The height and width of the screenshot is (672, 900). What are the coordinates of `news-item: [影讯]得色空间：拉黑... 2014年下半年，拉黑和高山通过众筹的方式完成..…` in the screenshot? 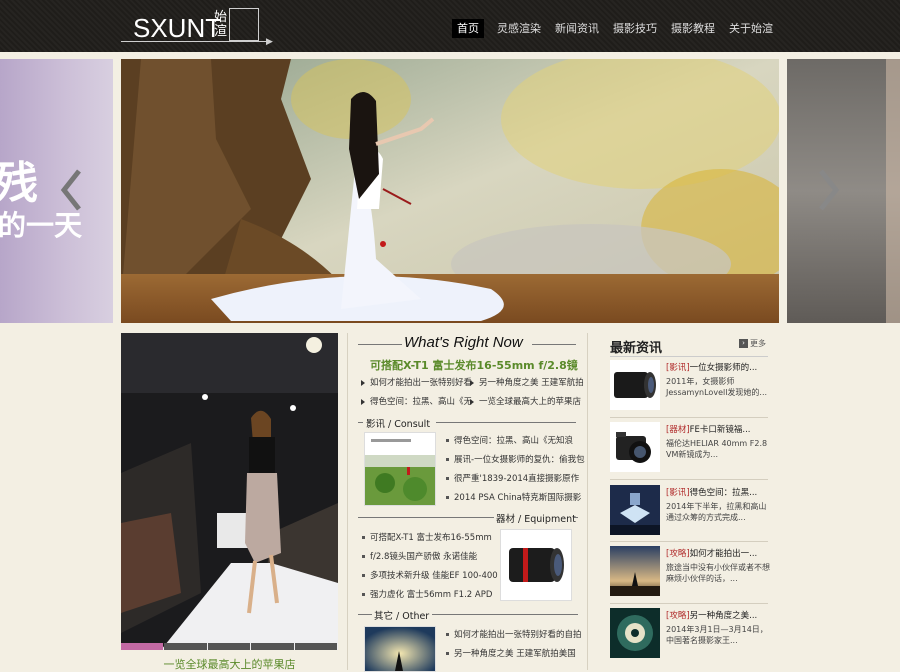 It's located at (690, 512).